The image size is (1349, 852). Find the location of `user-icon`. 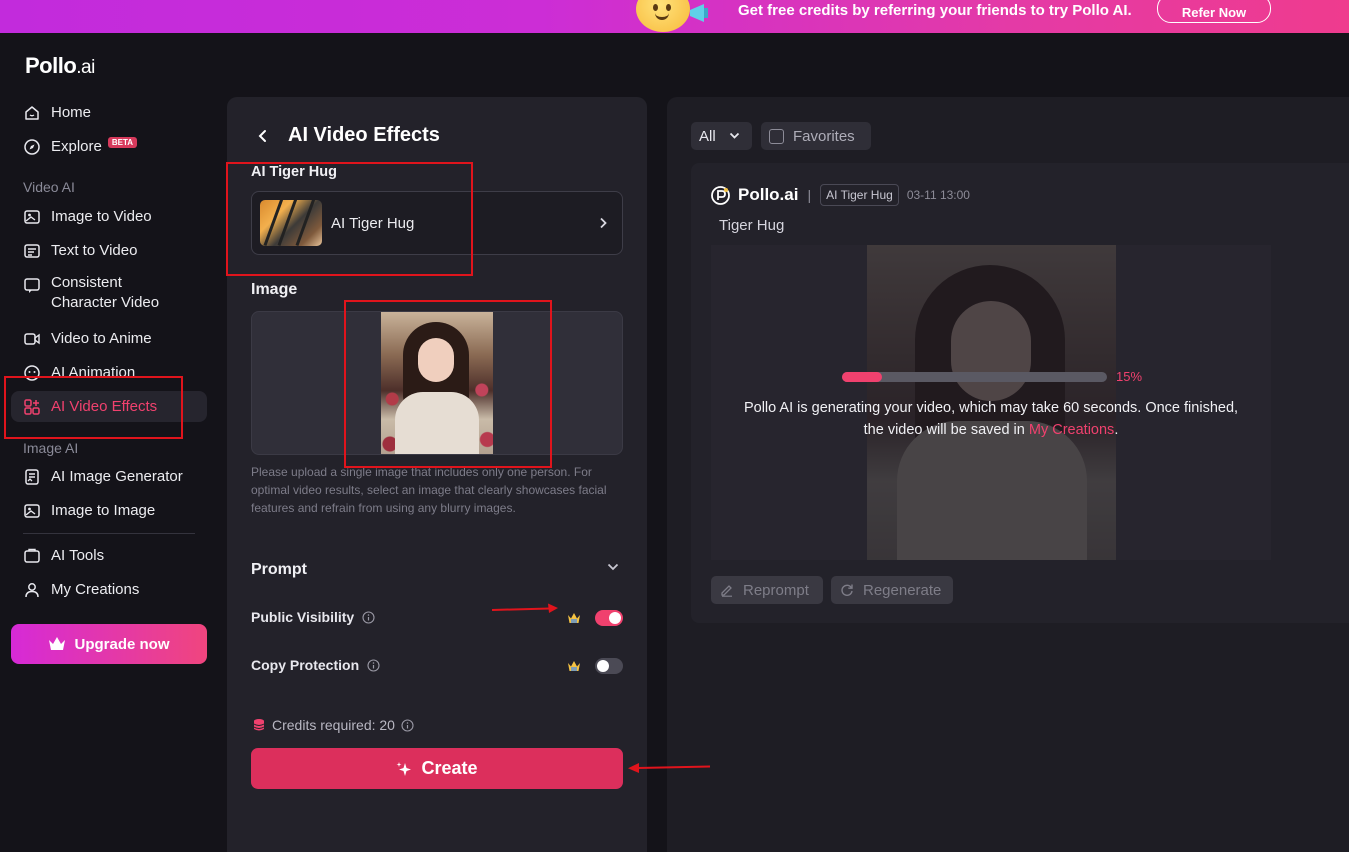

user-icon is located at coordinates (32, 589).